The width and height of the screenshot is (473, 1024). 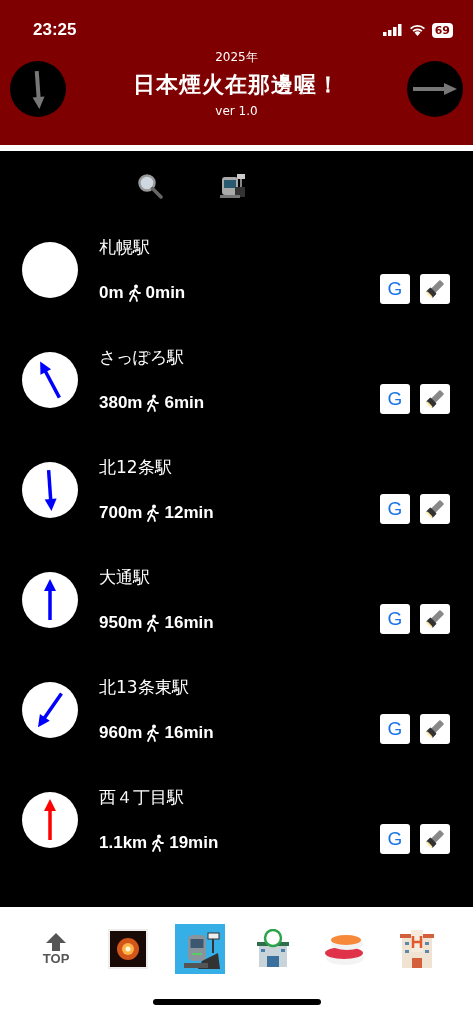 What do you see at coordinates (239, 687) in the screenshot?
I see `station-name: 北13条東駅` at bounding box center [239, 687].